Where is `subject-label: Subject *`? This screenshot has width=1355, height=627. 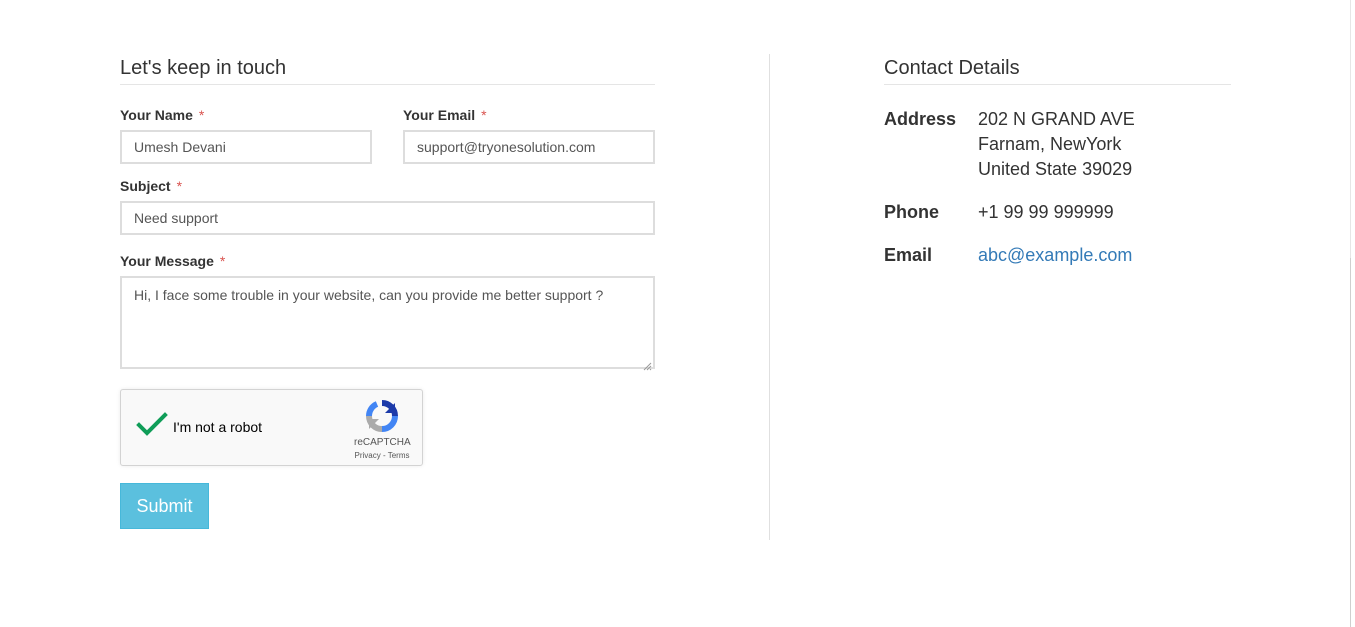 subject-label: Subject * is located at coordinates (151, 186).